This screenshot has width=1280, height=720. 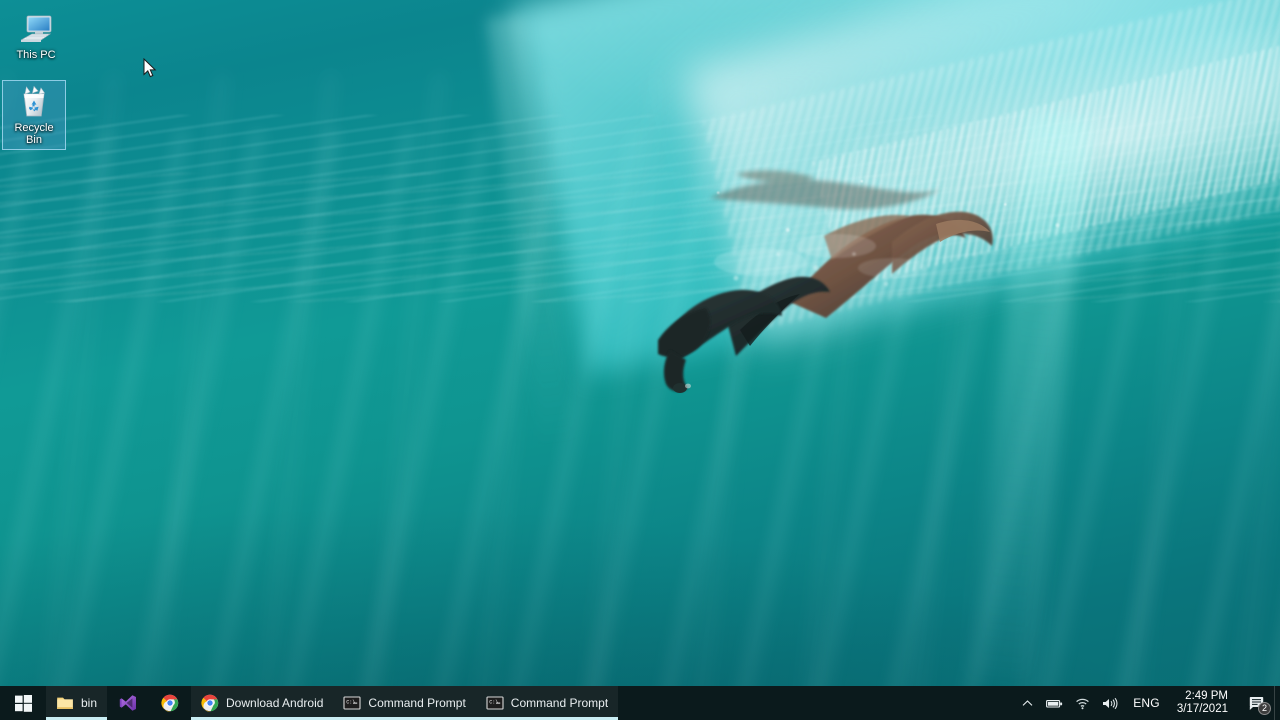 I want to click on visual-studio-icon, so click(x=128, y=703).